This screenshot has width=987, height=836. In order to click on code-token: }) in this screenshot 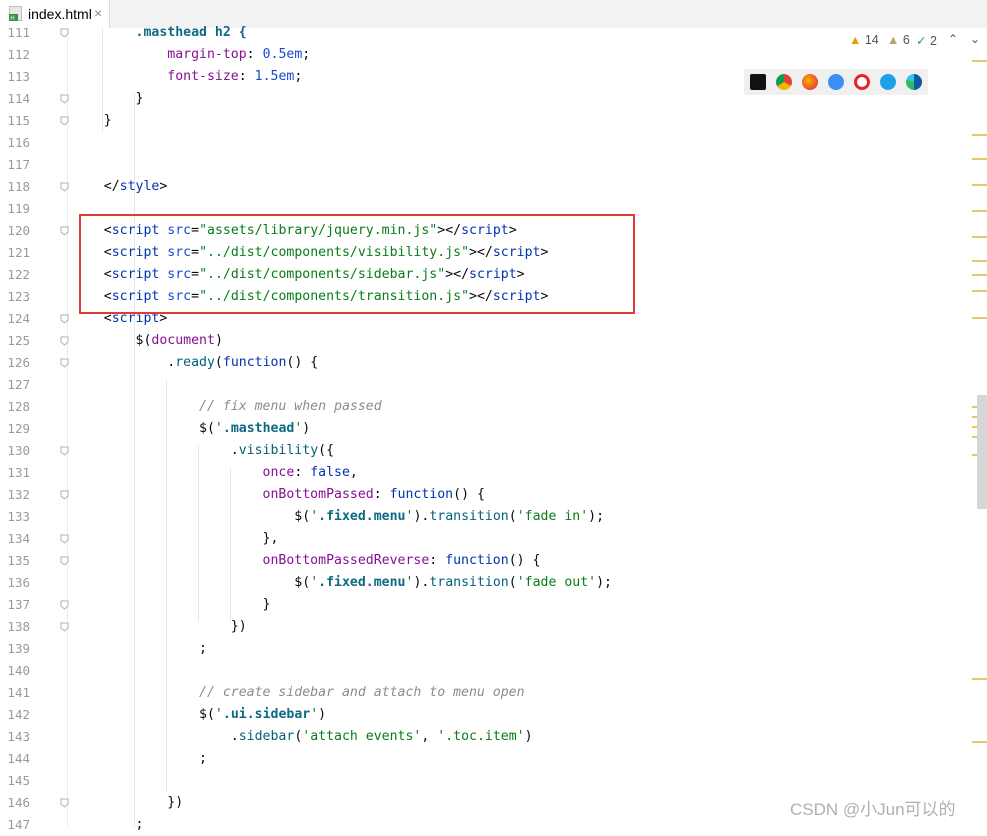, I will do `click(128, 802)`.